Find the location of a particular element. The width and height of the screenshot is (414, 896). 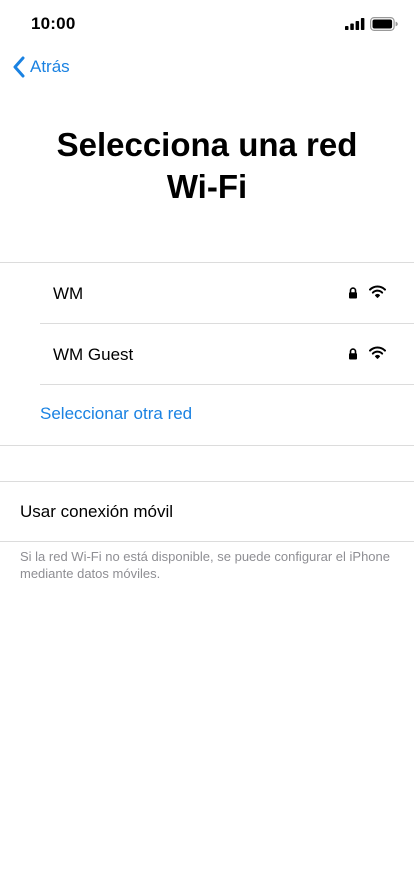

network-name: WM Guest is located at coordinates (93, 354).